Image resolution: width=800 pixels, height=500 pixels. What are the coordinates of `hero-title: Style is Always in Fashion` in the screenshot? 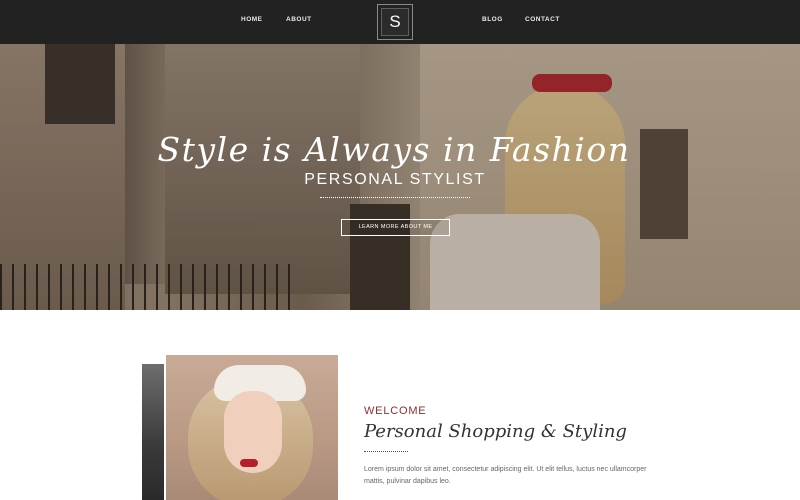 It's located at (394, 149).